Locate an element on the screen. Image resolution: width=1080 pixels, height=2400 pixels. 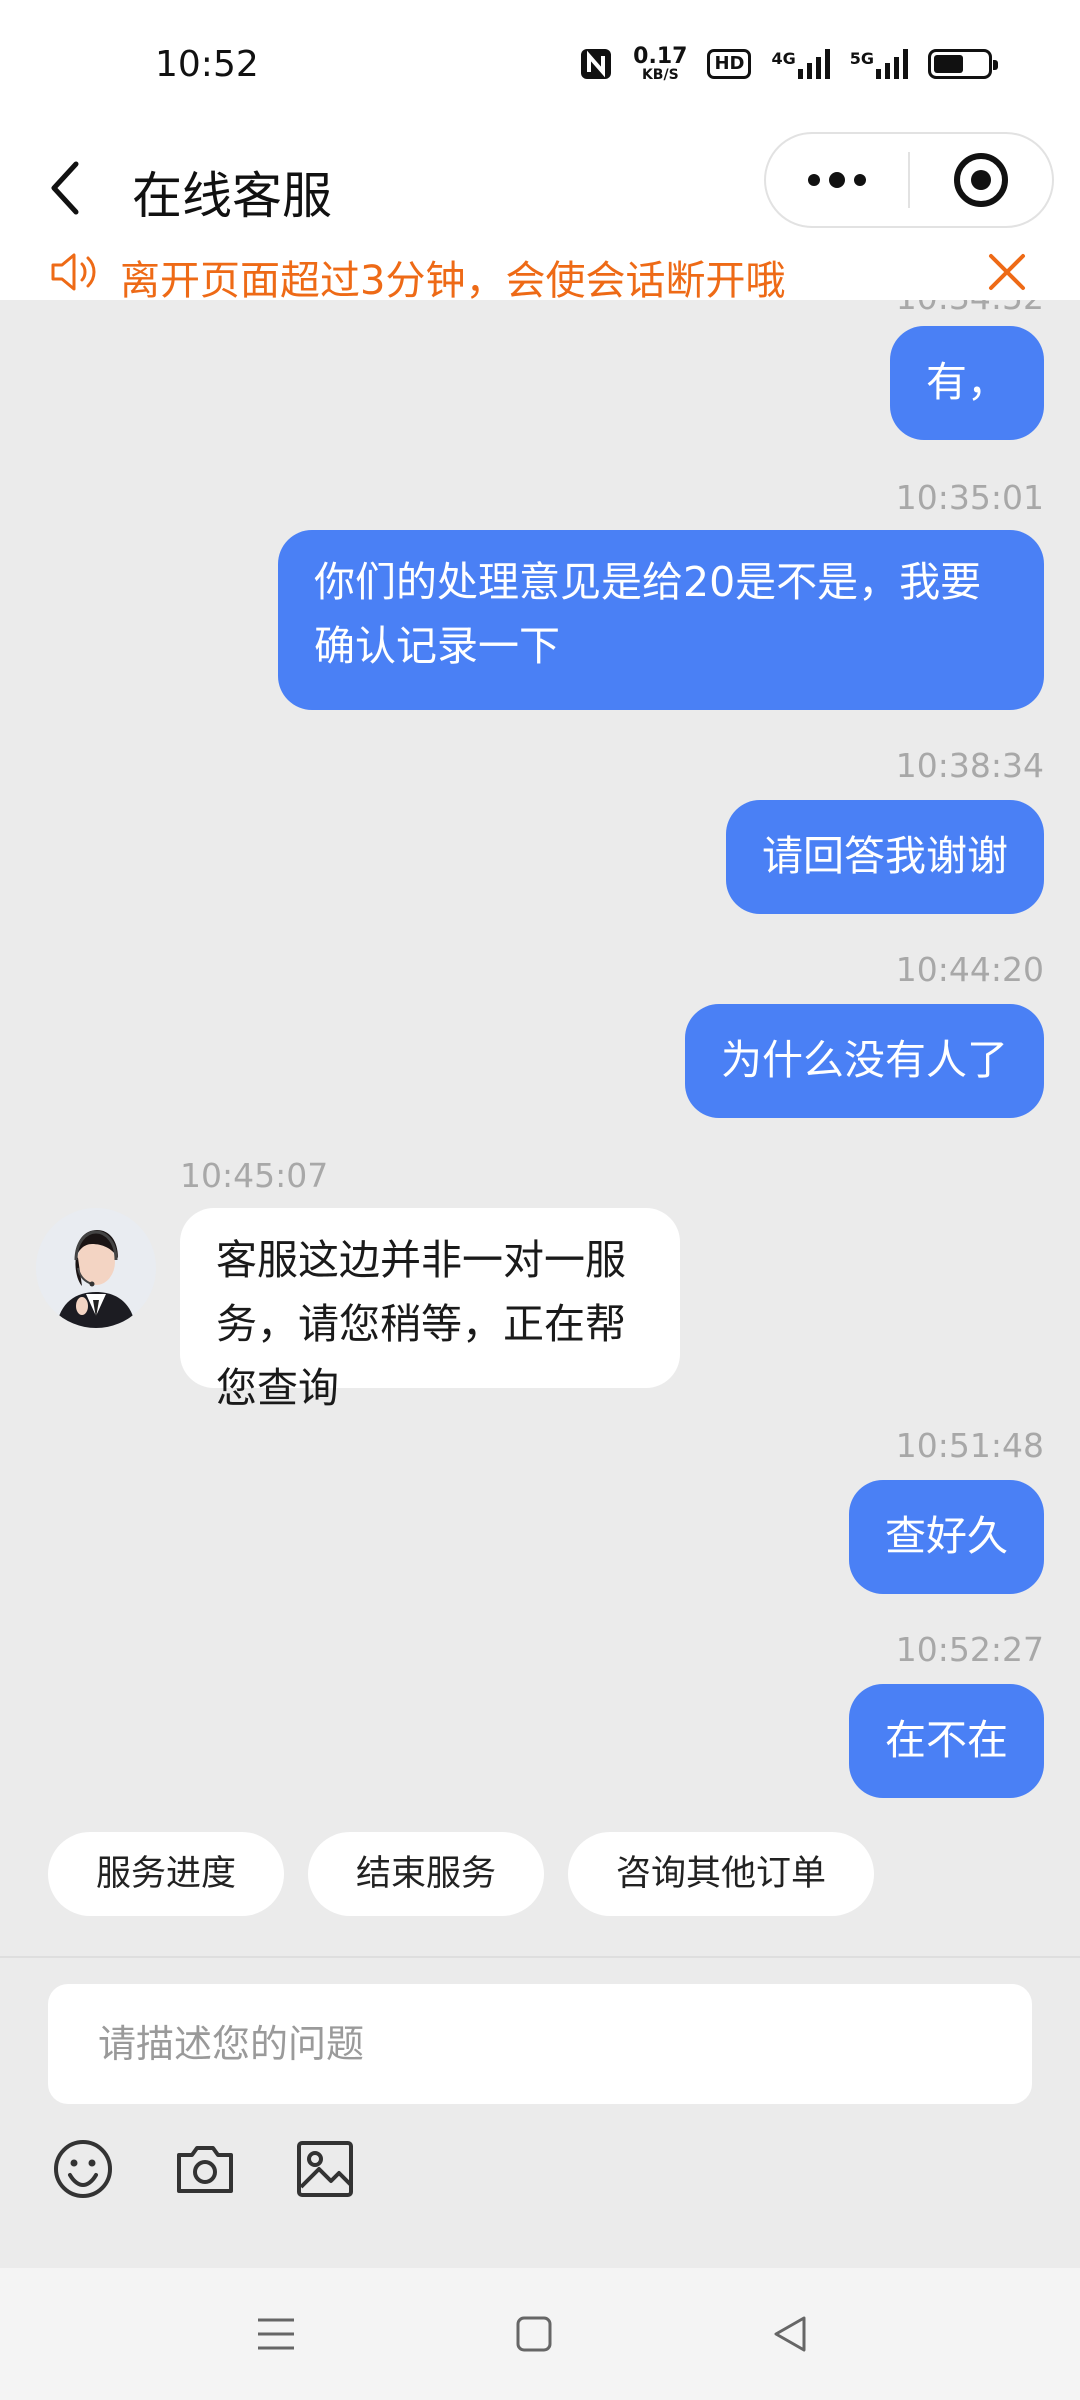
menu-icon is located at coordinates (276, 2334).